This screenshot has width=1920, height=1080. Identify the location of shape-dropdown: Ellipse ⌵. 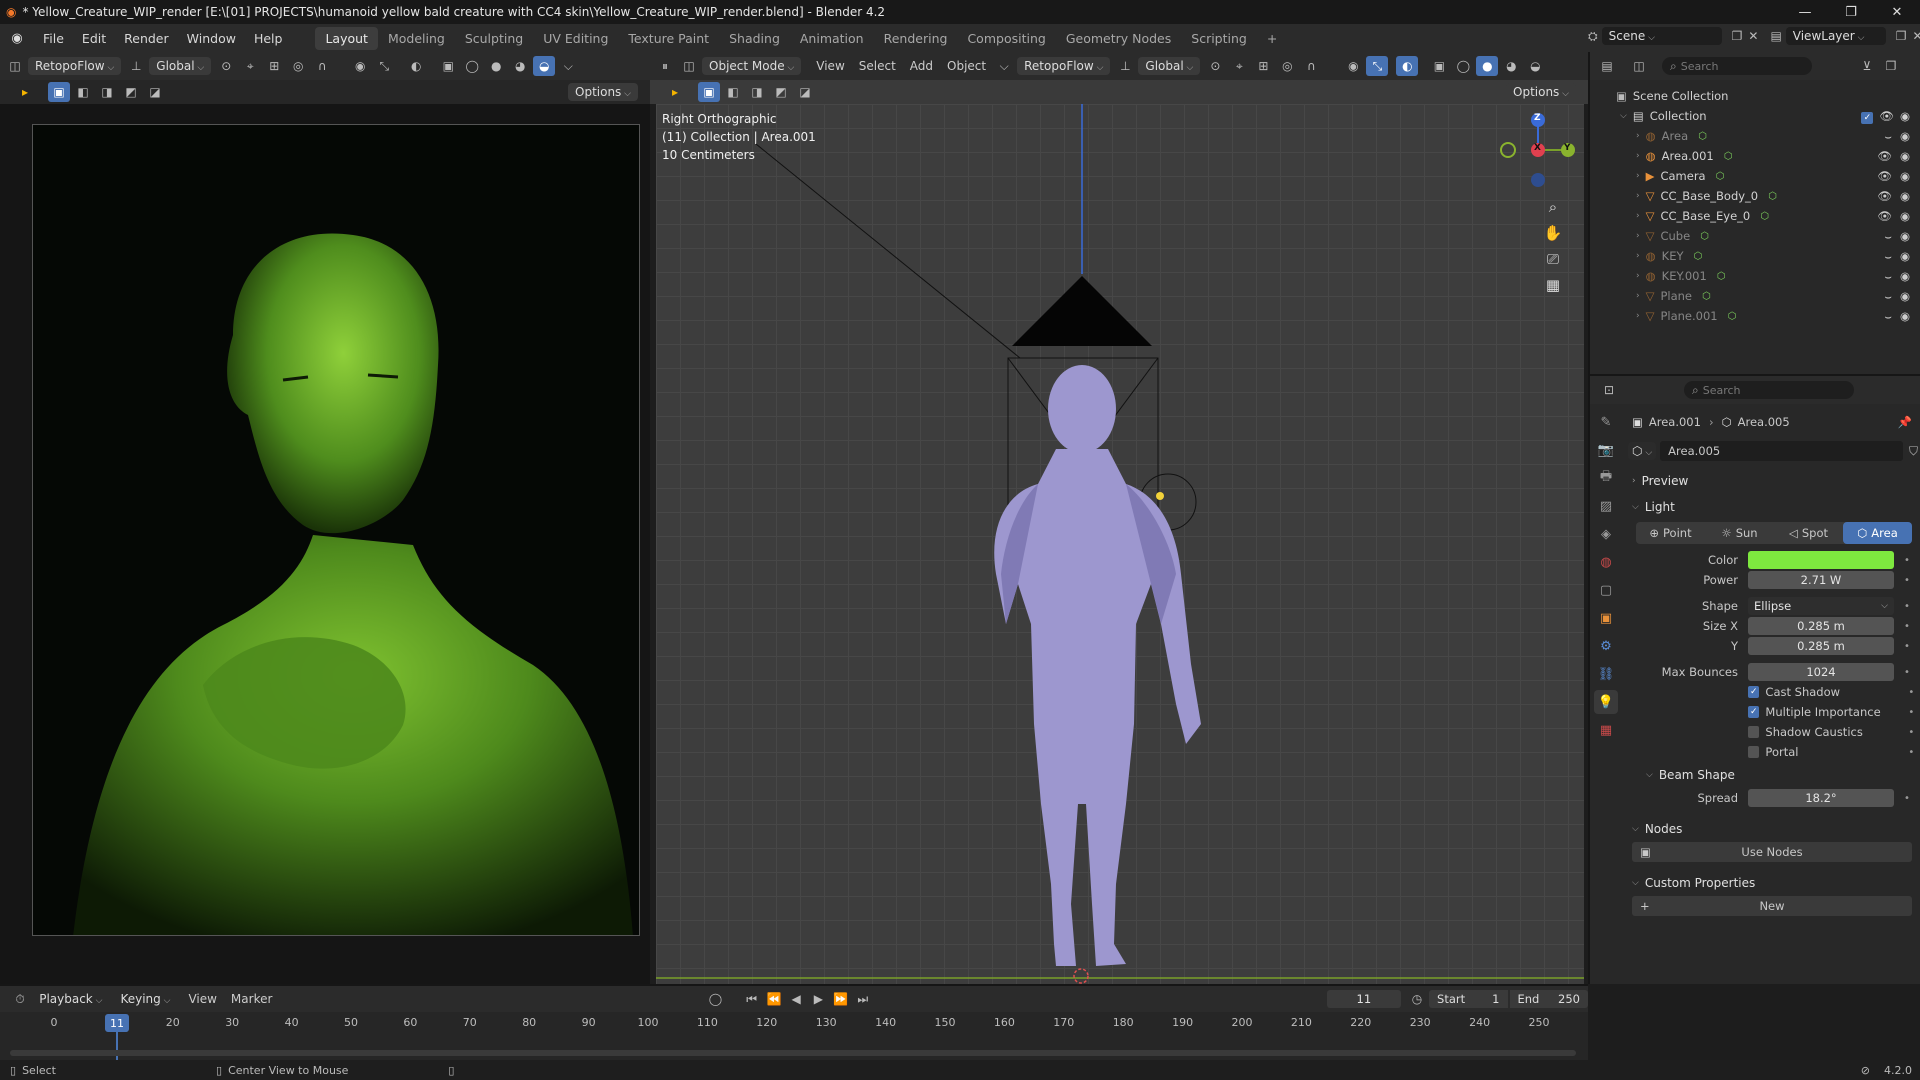
(1821, 606).